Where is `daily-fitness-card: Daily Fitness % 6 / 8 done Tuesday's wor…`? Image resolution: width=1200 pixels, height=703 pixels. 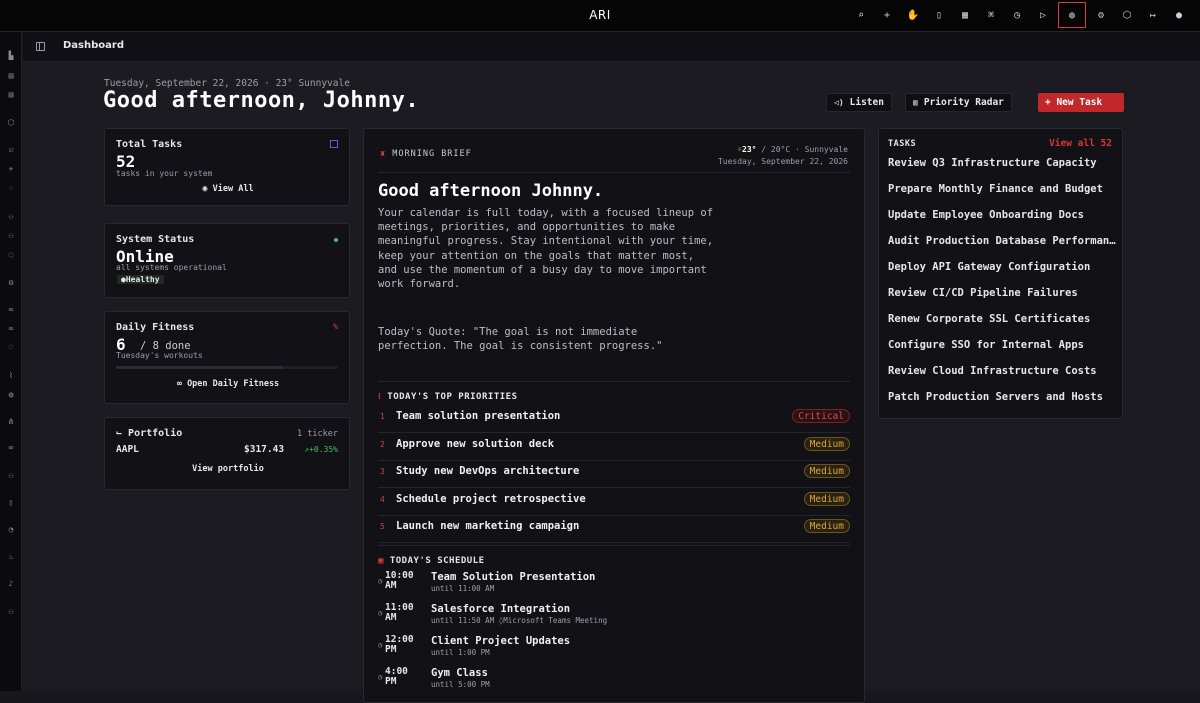
daily-fitness-card: Daily Fitness % 6 / 8 done Tuesday's wor… is located at coordinates (227, 357).